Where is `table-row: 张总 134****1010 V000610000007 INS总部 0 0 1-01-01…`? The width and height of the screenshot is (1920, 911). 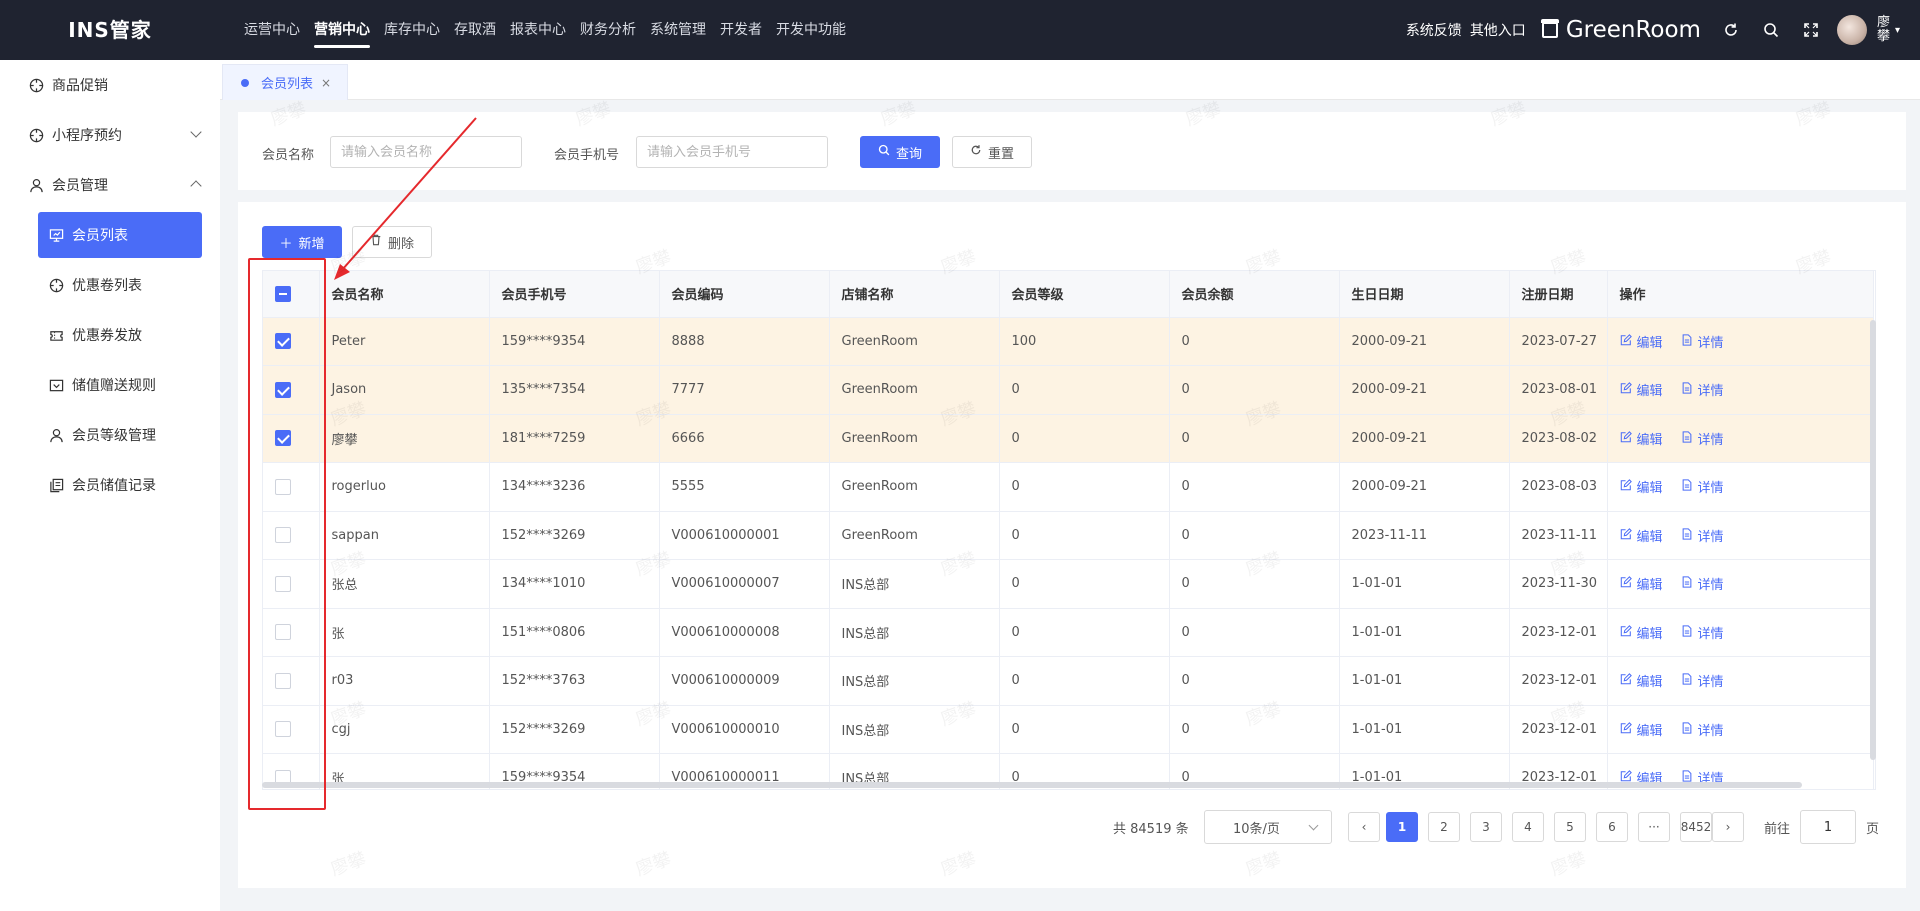
table-row: 张总 134****1010 V000610000007 INS总部 0 0 1-01-01… is located at coordinates (1068, 584).